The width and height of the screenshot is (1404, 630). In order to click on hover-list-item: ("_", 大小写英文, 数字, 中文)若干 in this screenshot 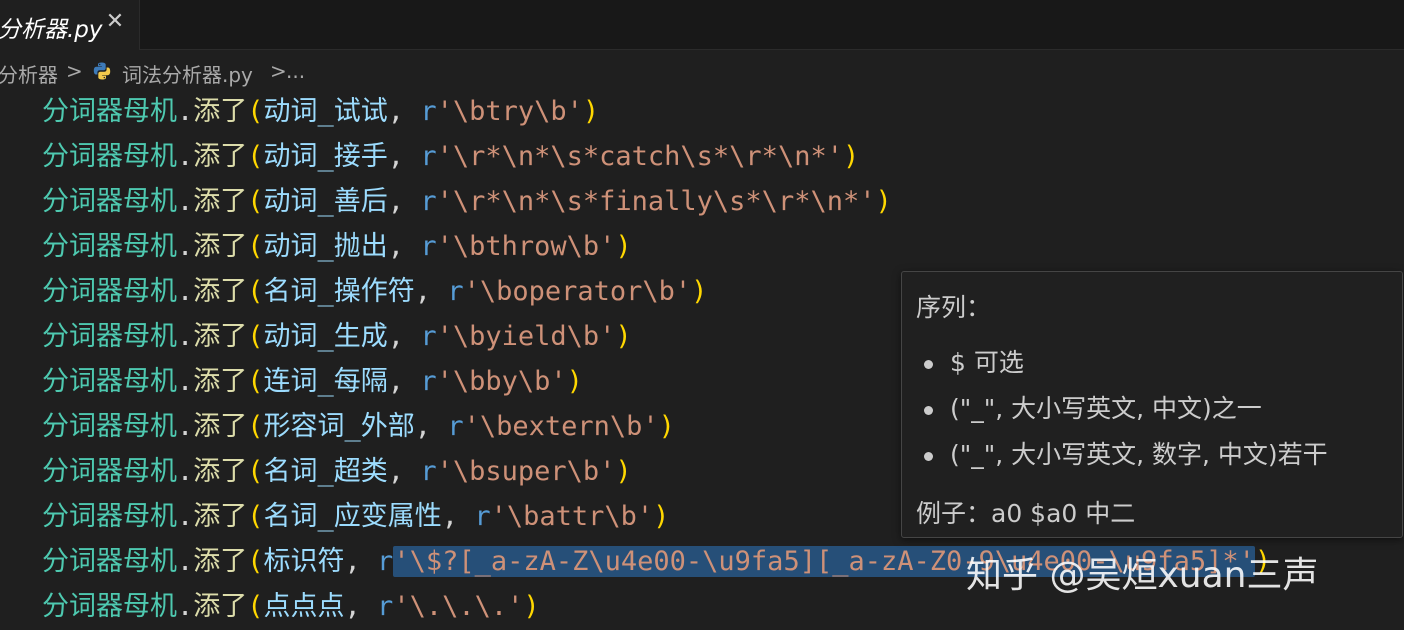, I will do `click(1122, 459)`.